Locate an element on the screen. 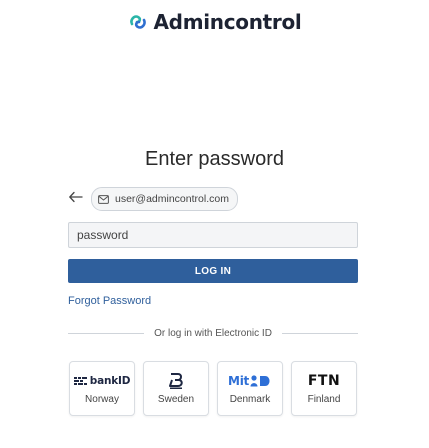  mitid-icon: Mit is located at coordinates (250, 381).